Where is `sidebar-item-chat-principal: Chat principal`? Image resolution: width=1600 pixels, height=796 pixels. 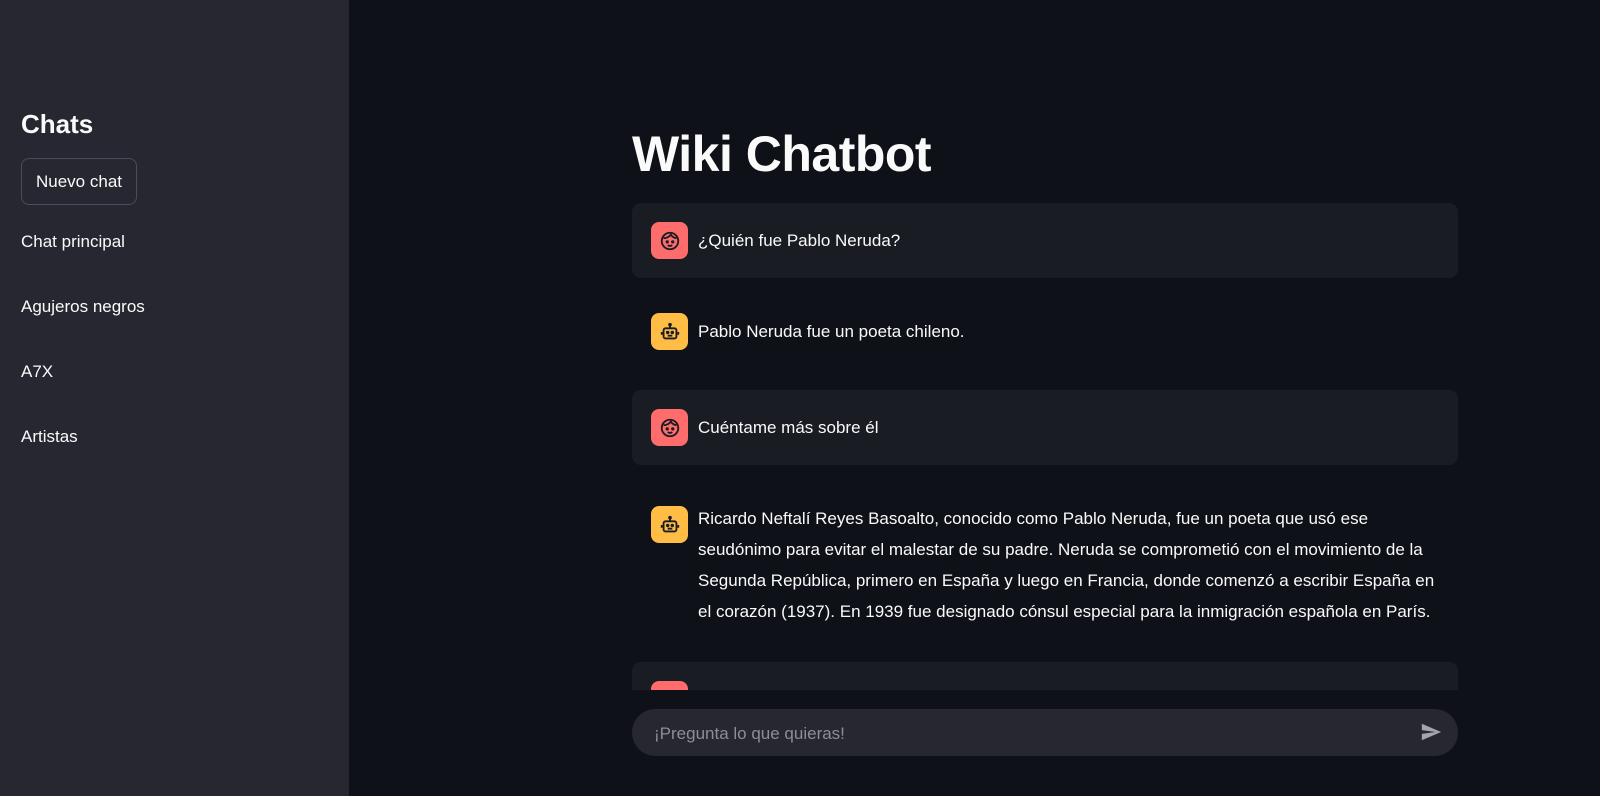
sidebar-item-chat-principal: Chat principal is located at coordinates (73, 242).